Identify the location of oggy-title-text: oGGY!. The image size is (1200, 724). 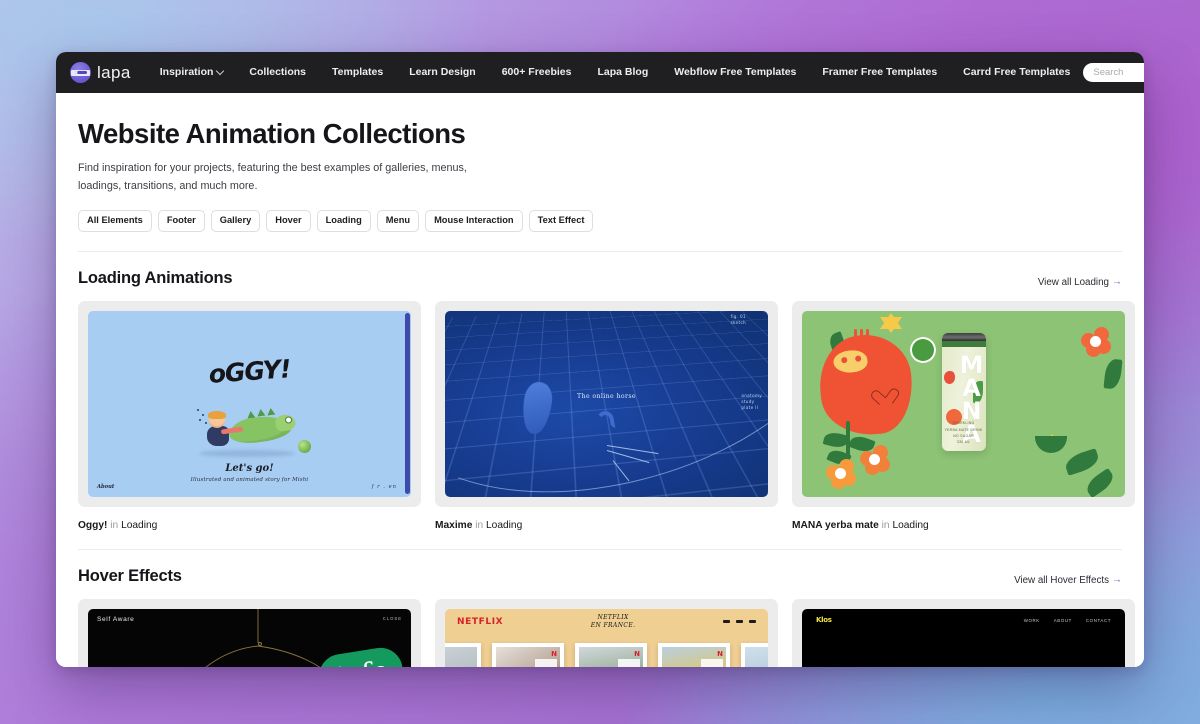
(249, 371).